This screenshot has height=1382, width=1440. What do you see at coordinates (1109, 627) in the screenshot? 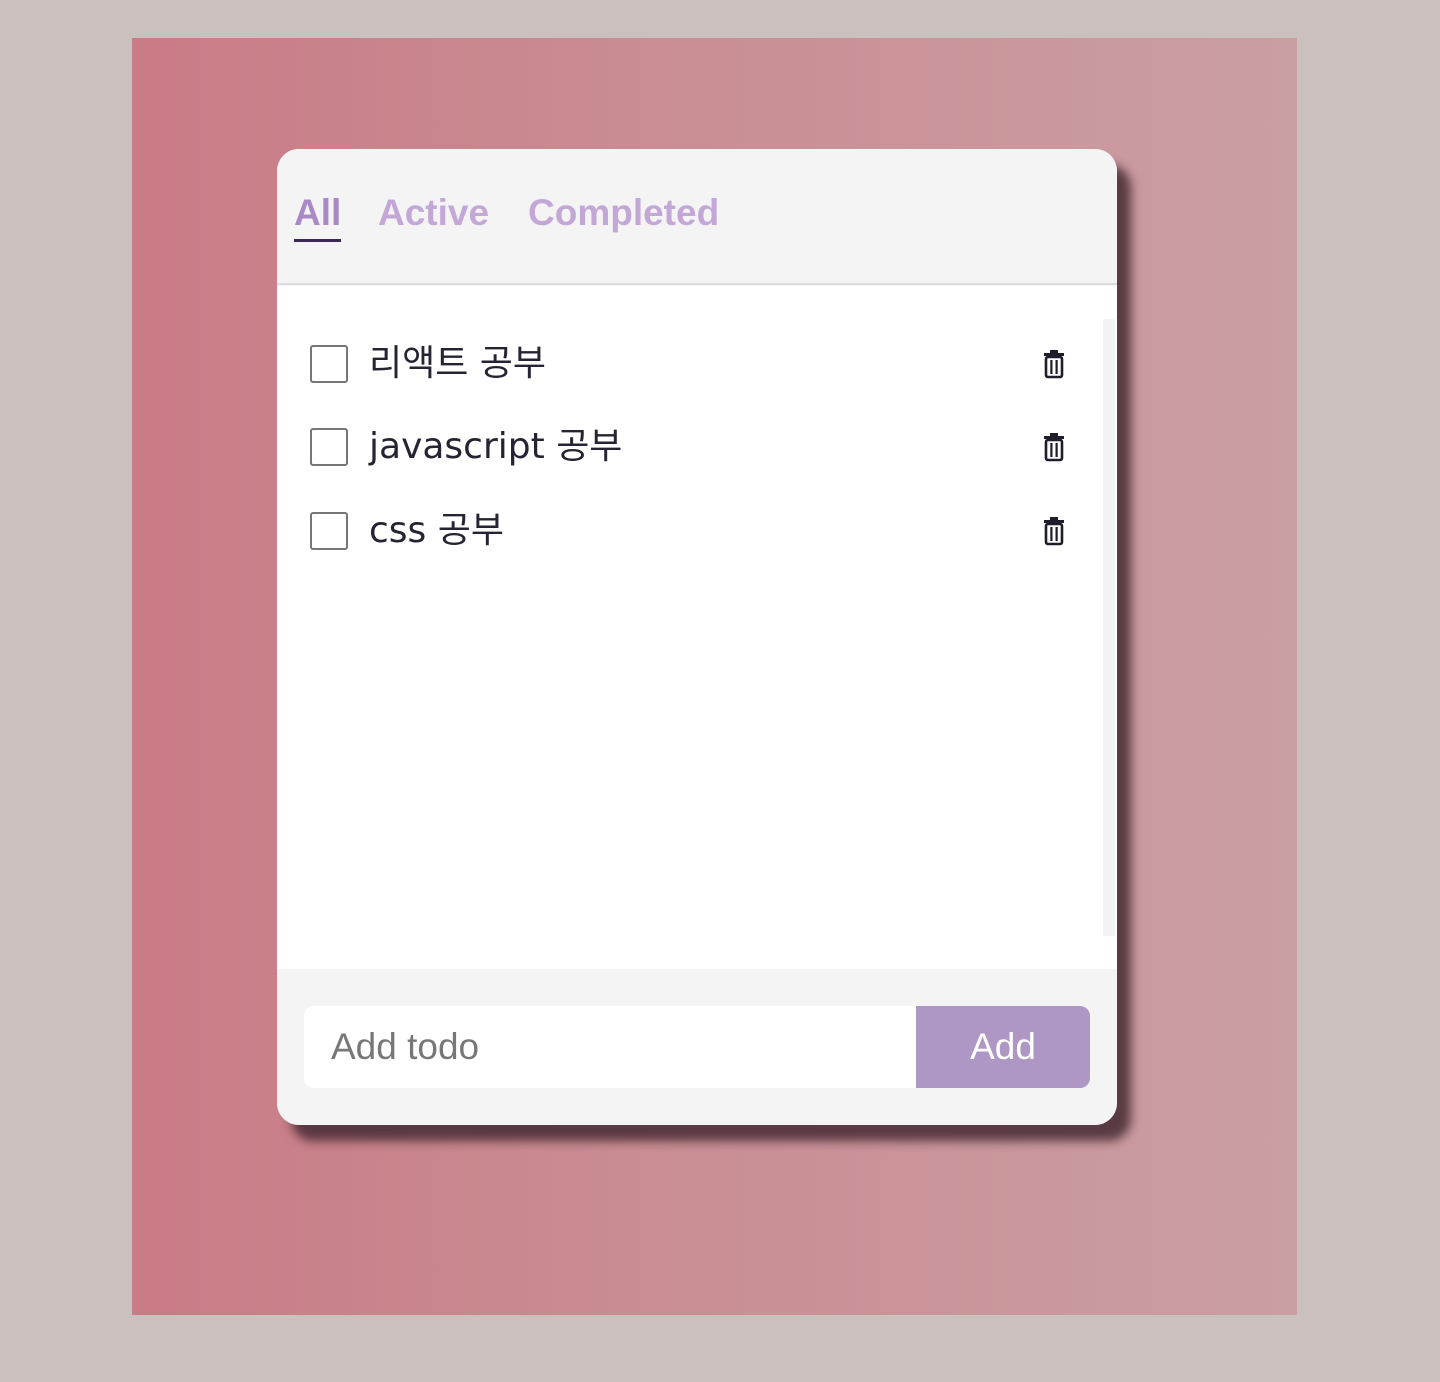
I see `list-scrollbar` at bounding box center [1109, 627].